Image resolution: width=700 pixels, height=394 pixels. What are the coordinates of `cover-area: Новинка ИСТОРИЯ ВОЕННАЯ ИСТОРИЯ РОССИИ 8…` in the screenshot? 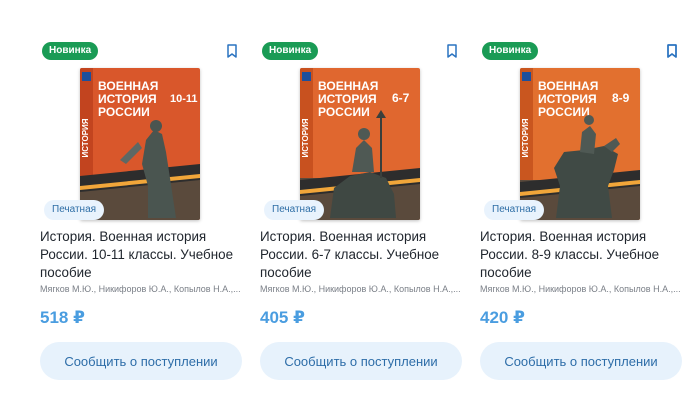 It's located at (582, 130).